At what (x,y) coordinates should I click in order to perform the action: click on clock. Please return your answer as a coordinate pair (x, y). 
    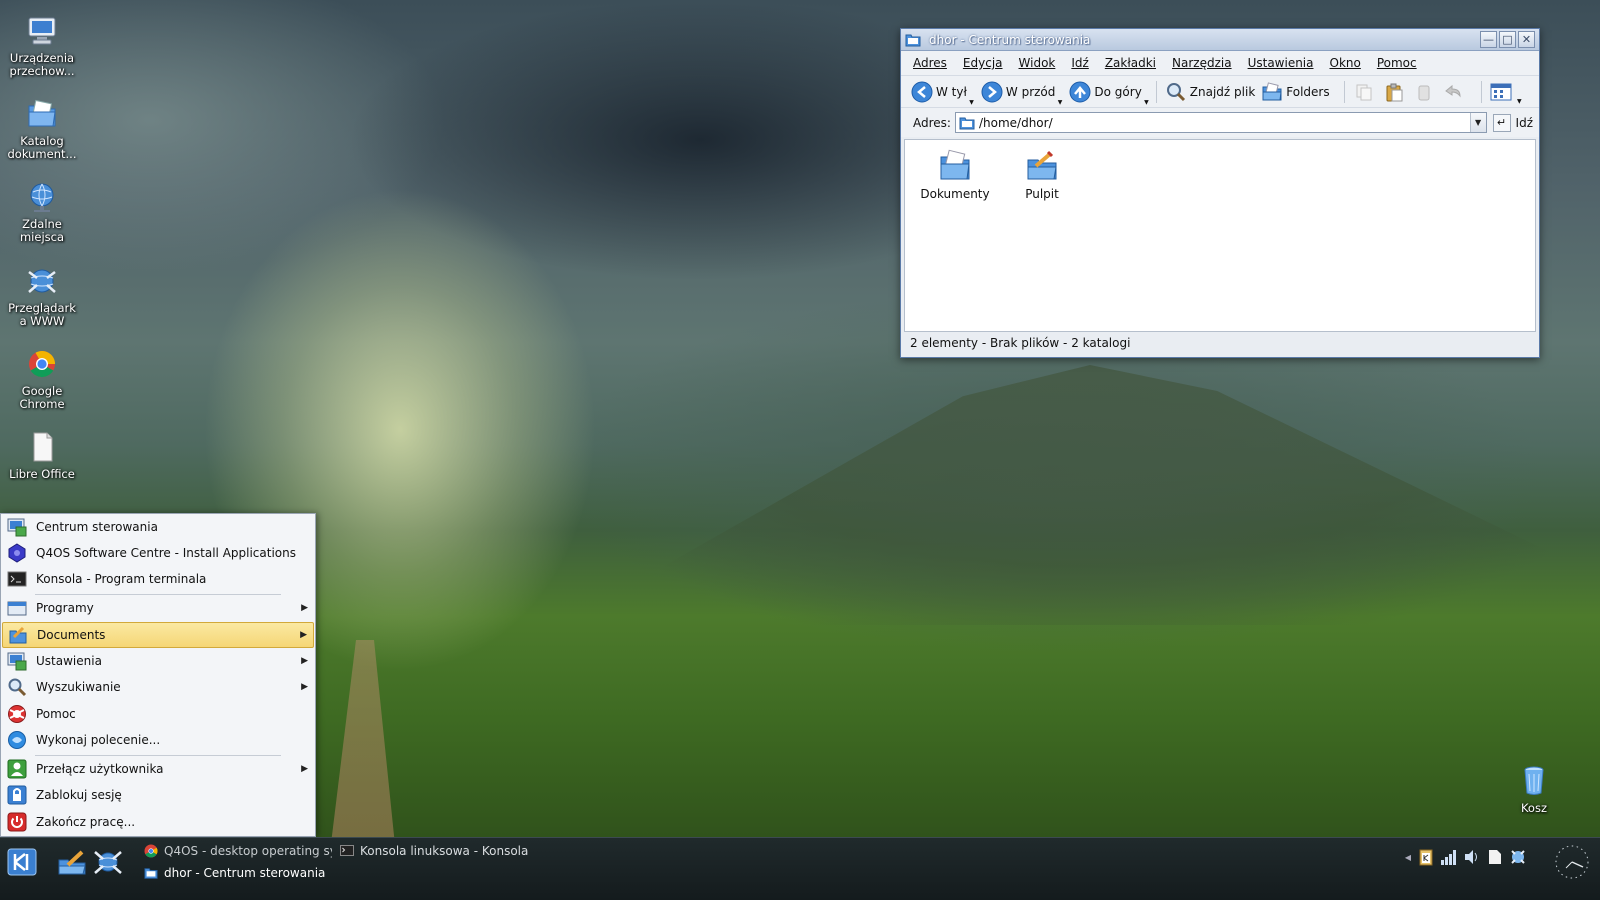
    Looking at the image, I should click on (1572, 862).